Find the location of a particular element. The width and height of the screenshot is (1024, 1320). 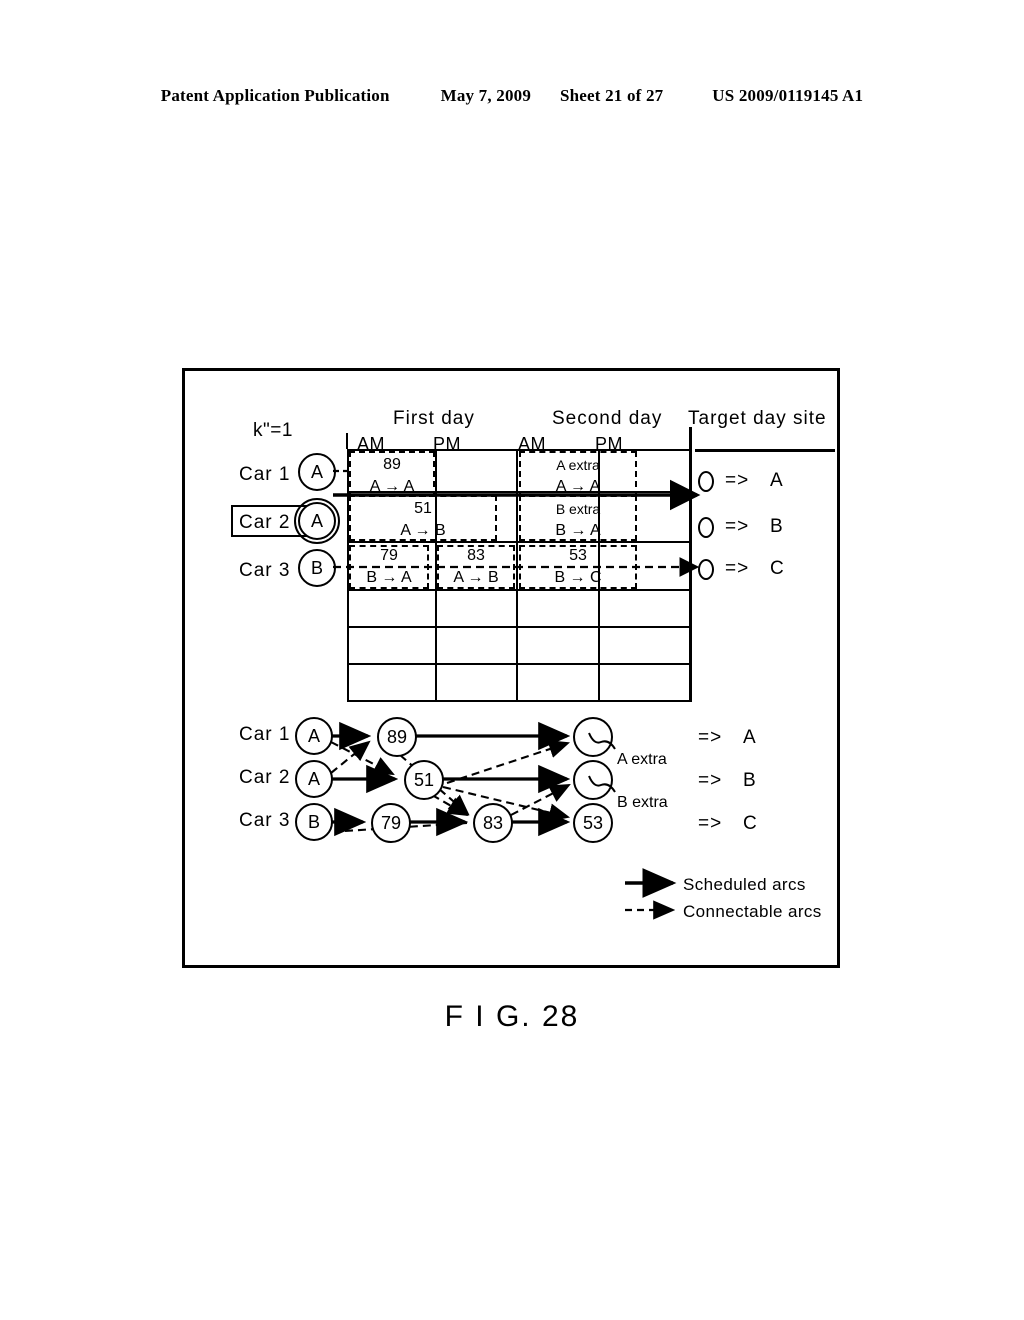

network-annotation-a-extra: A extra is located at coordinates (642, 759).